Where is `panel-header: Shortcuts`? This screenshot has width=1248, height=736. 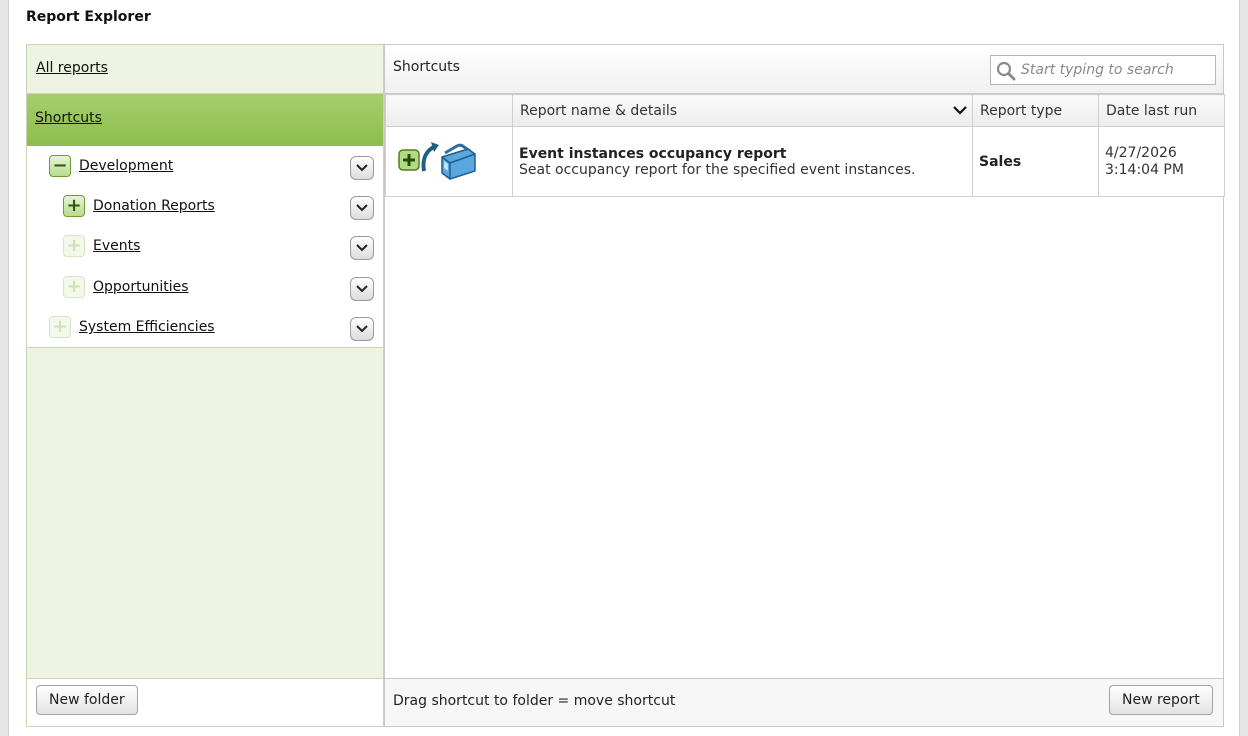 panel-header: Shortcuts is located at coordinates (804, 69).